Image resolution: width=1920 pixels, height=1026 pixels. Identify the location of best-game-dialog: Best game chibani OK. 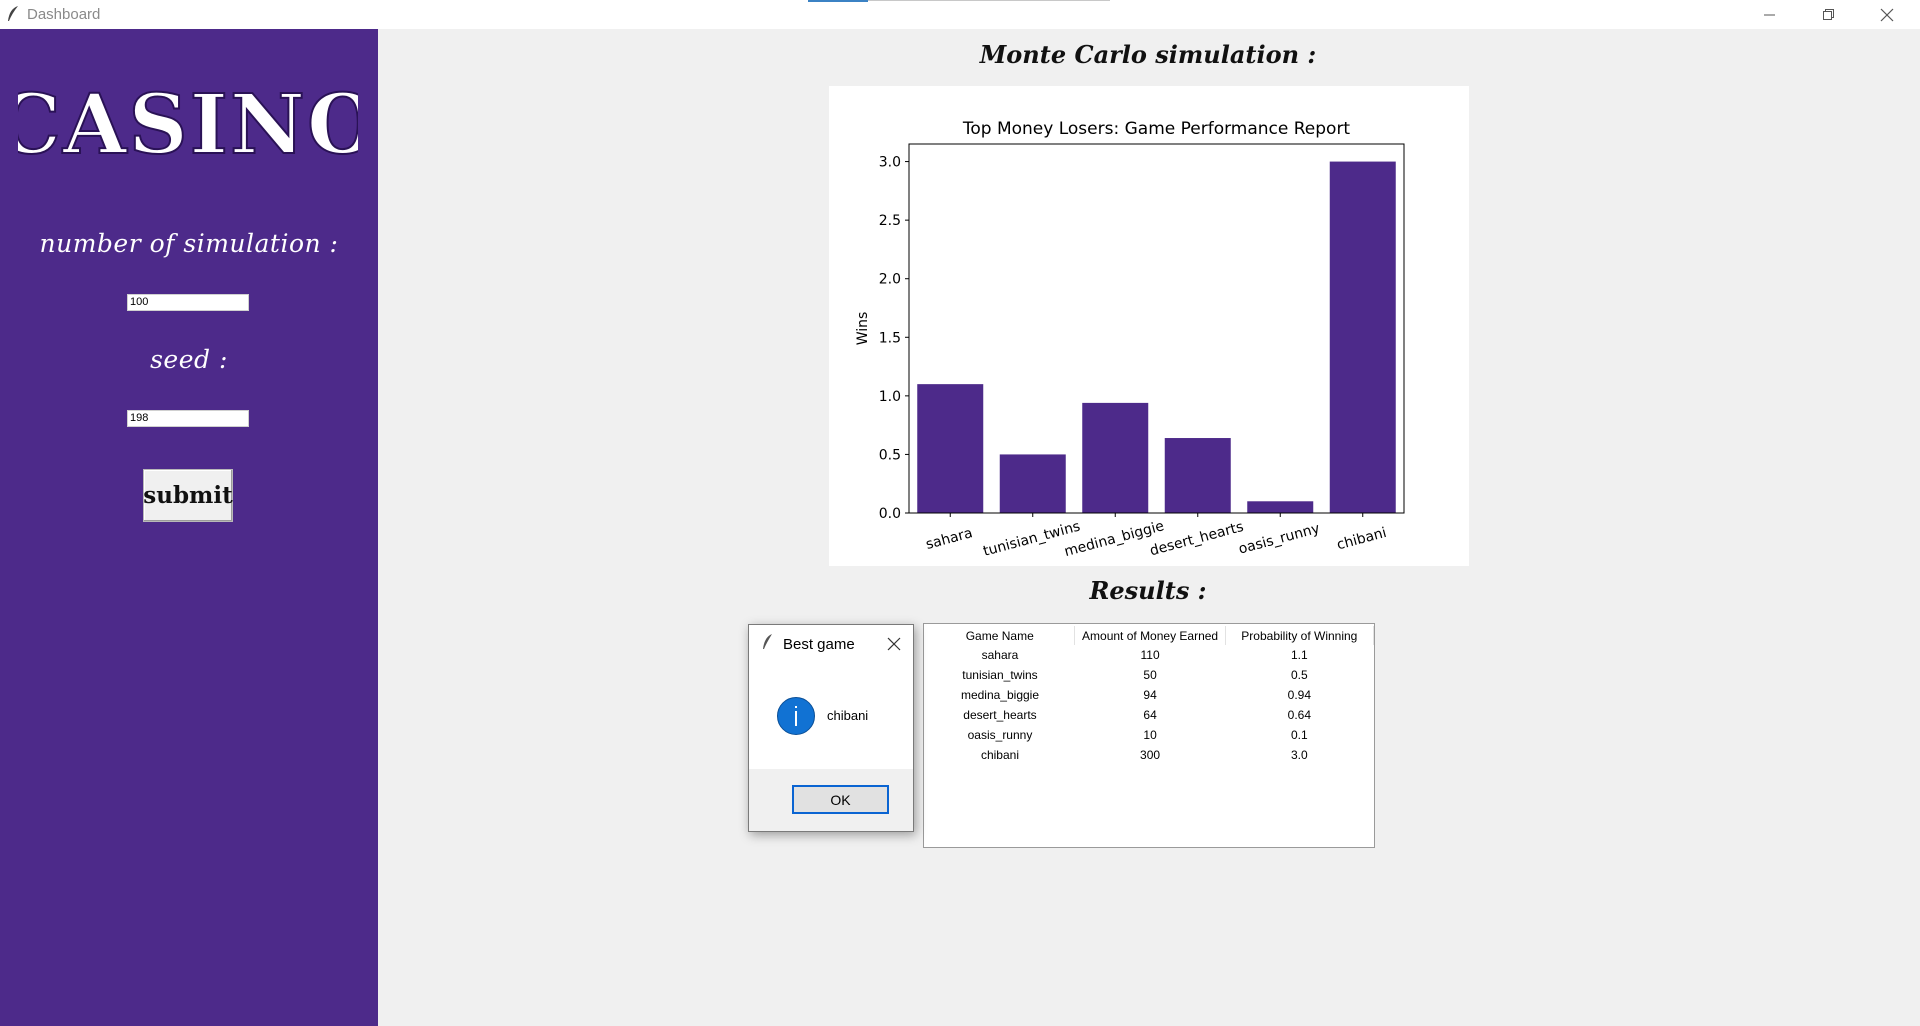
(831, 728).